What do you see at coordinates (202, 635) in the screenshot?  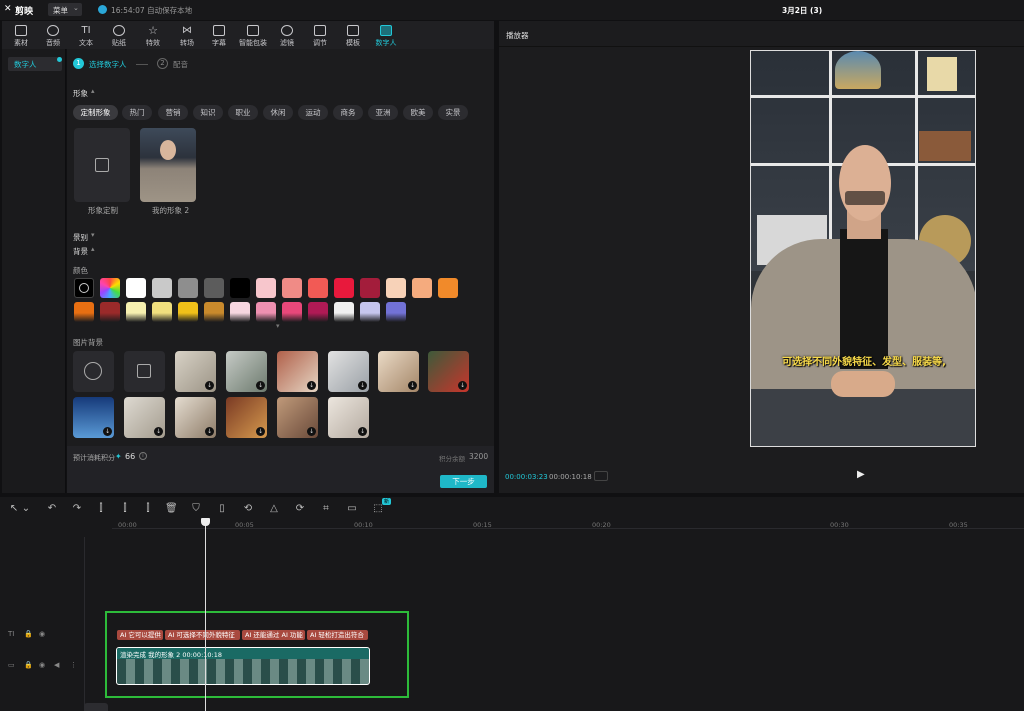 I see `subtitle-clip: AI 可选择不同外貌特征` at bounding box center [202, 635].